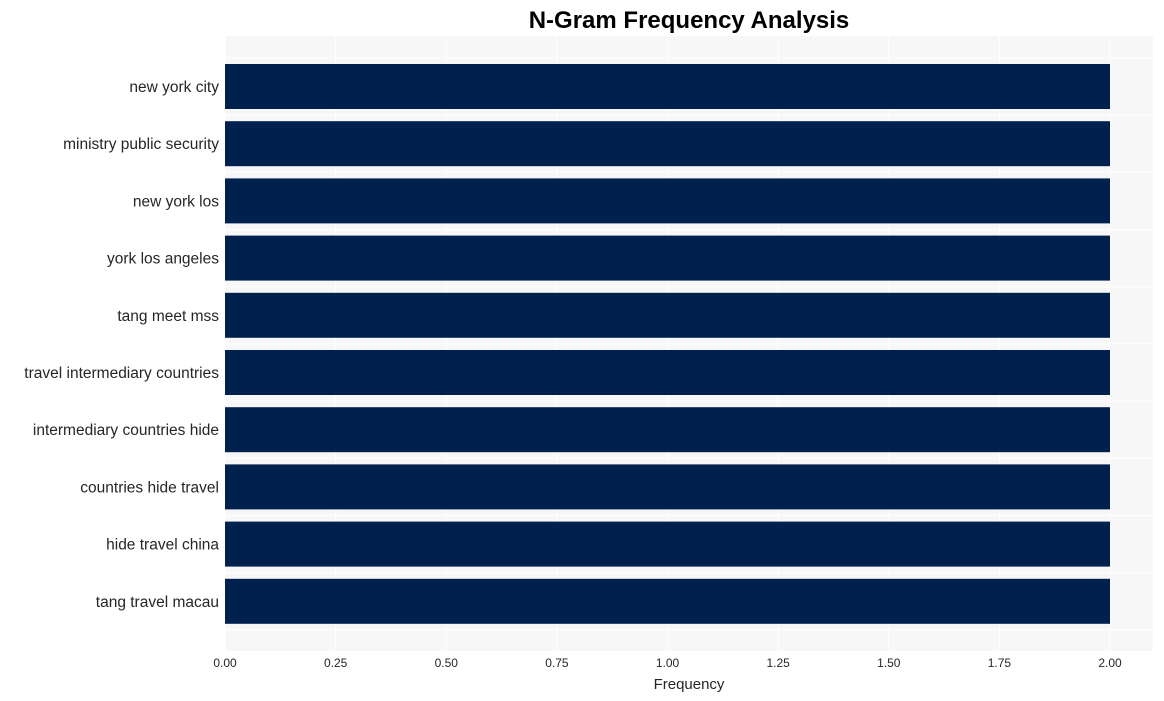 The height and width of the screenshot is (701, 1164). What do you see at coordinates (447, 663) in the screenshot?
I see `x-tick-label: 0.50` at bounding box center [447, 663].